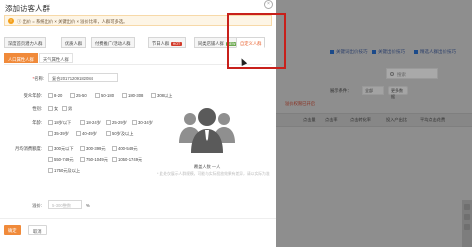  What do you see at coordinates (467, 223) in the screenshot?
I see `bg-side-toolbar` at bounding box center [467, 223].